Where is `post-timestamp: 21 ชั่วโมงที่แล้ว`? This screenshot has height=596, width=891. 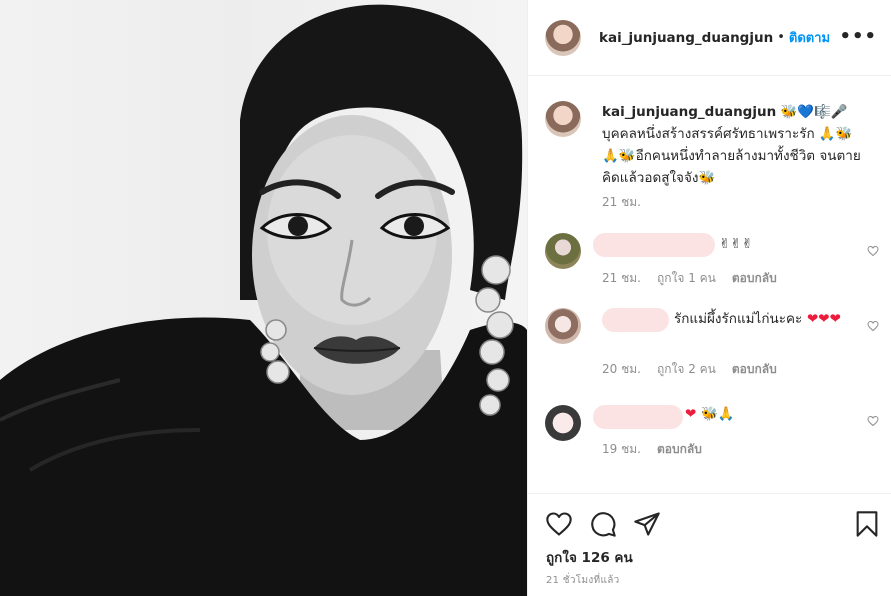
post-timestamp: 21 ชั่วโมงที่แล้ว is located at coordinates (583, 580).